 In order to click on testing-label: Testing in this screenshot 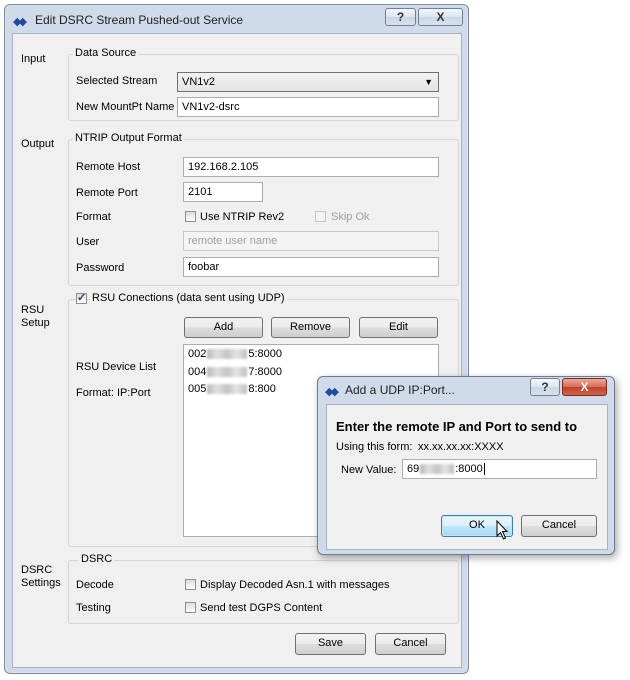, I will do `click(93, 608)`.